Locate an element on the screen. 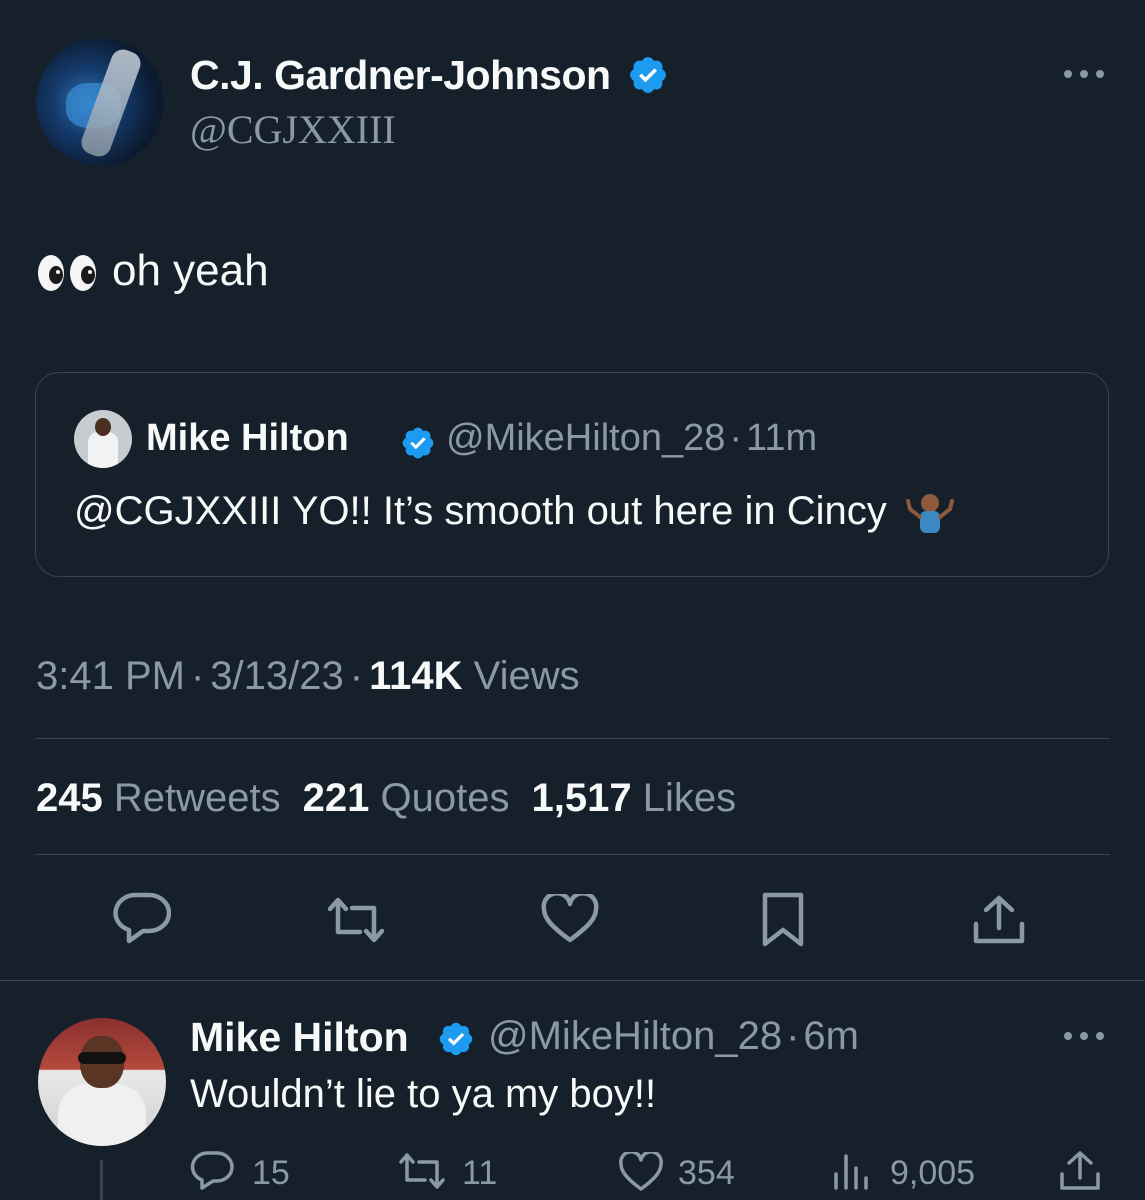  section-separator is located at coordinates (572, 980).